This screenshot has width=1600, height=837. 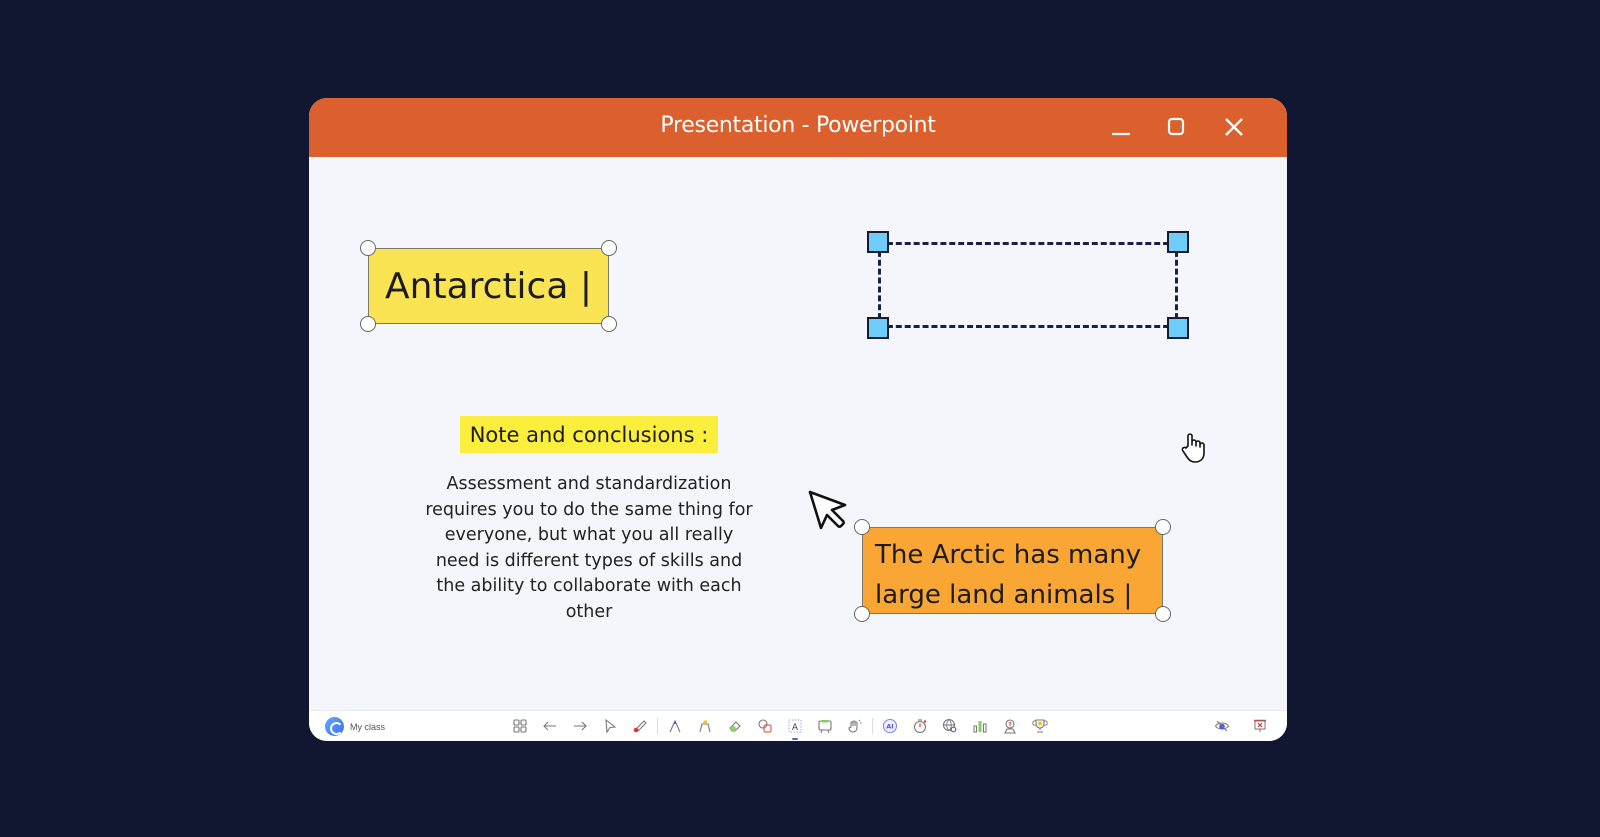 I want to click on quiz-icon: ?, so click(x=1010, y=726).